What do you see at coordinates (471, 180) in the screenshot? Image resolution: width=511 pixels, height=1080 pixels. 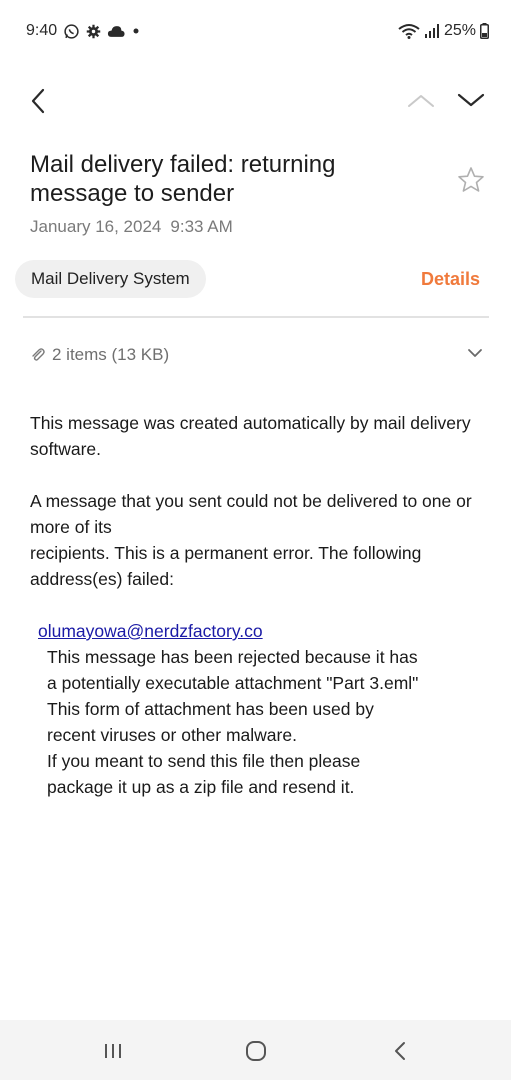 I see `star-icon` at bounding box center [471, 180].